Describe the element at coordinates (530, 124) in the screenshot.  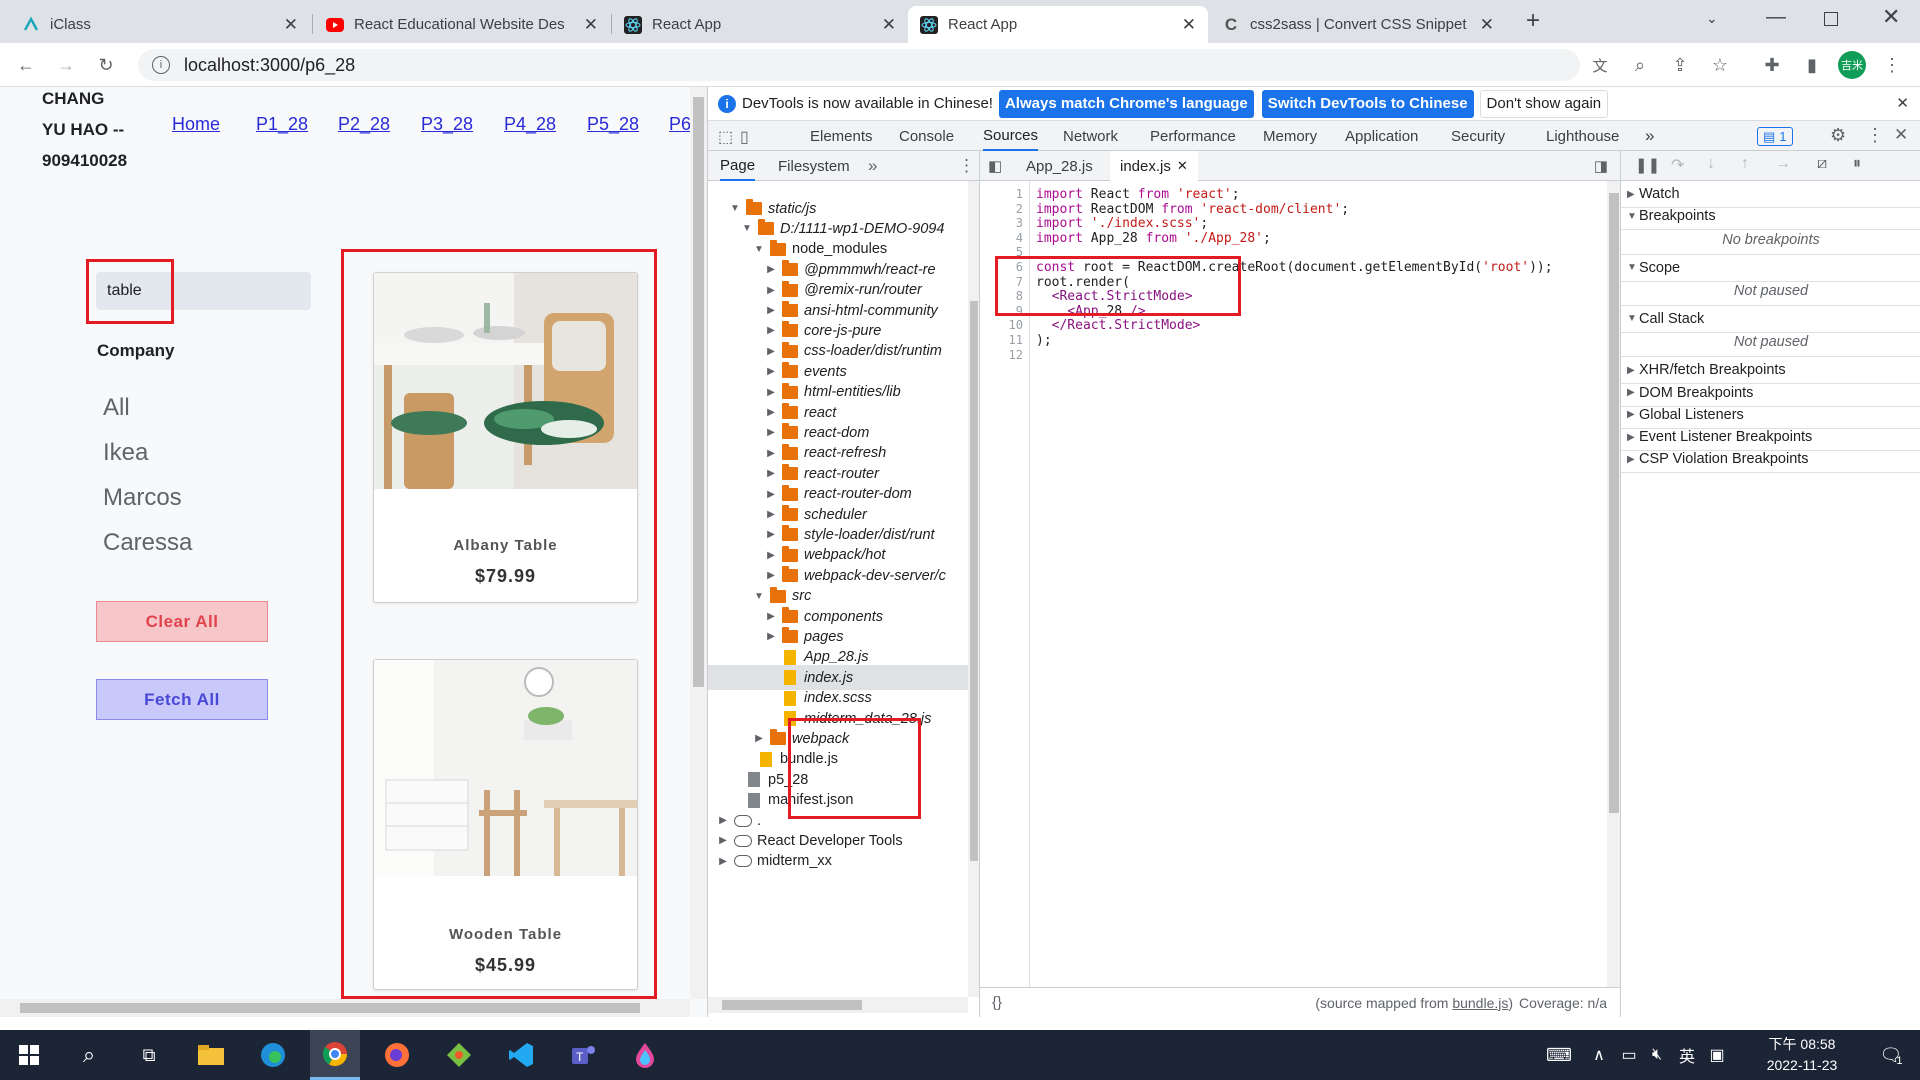
I see `nav-link-p4: P4_28` at that location.